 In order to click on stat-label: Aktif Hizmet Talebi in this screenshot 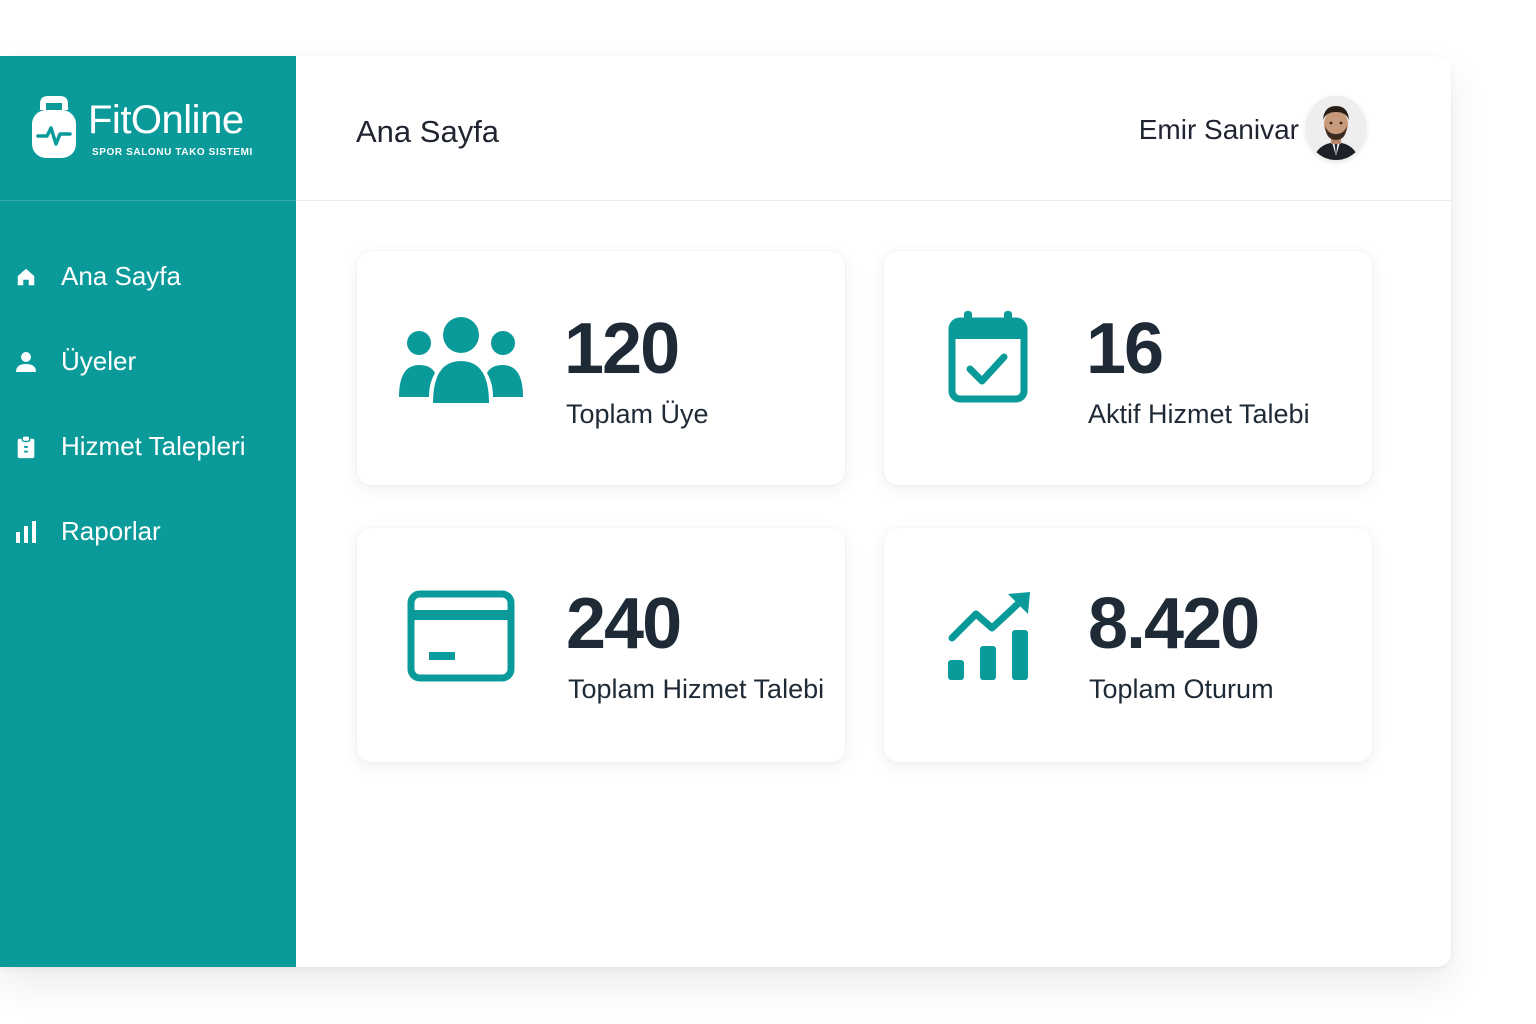, I will do `click(1199, 414)`.